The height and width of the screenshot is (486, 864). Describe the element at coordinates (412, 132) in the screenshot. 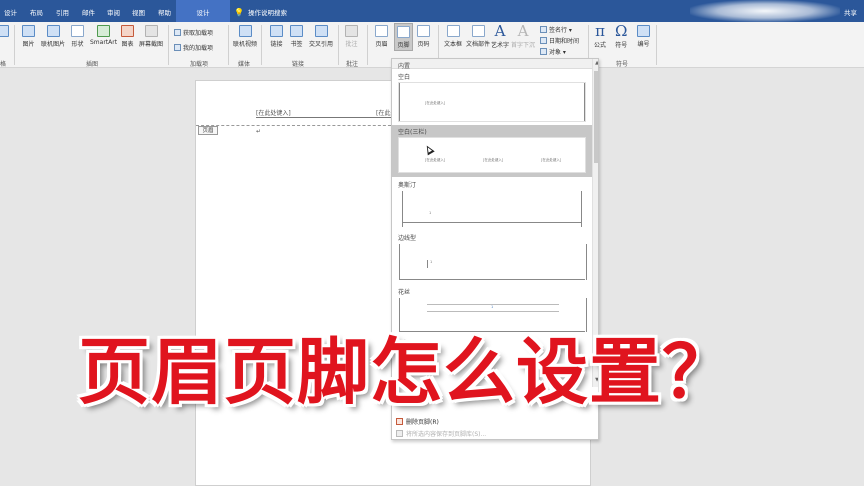

I see `gallery-item-label: 空白(三栏)` at that location.